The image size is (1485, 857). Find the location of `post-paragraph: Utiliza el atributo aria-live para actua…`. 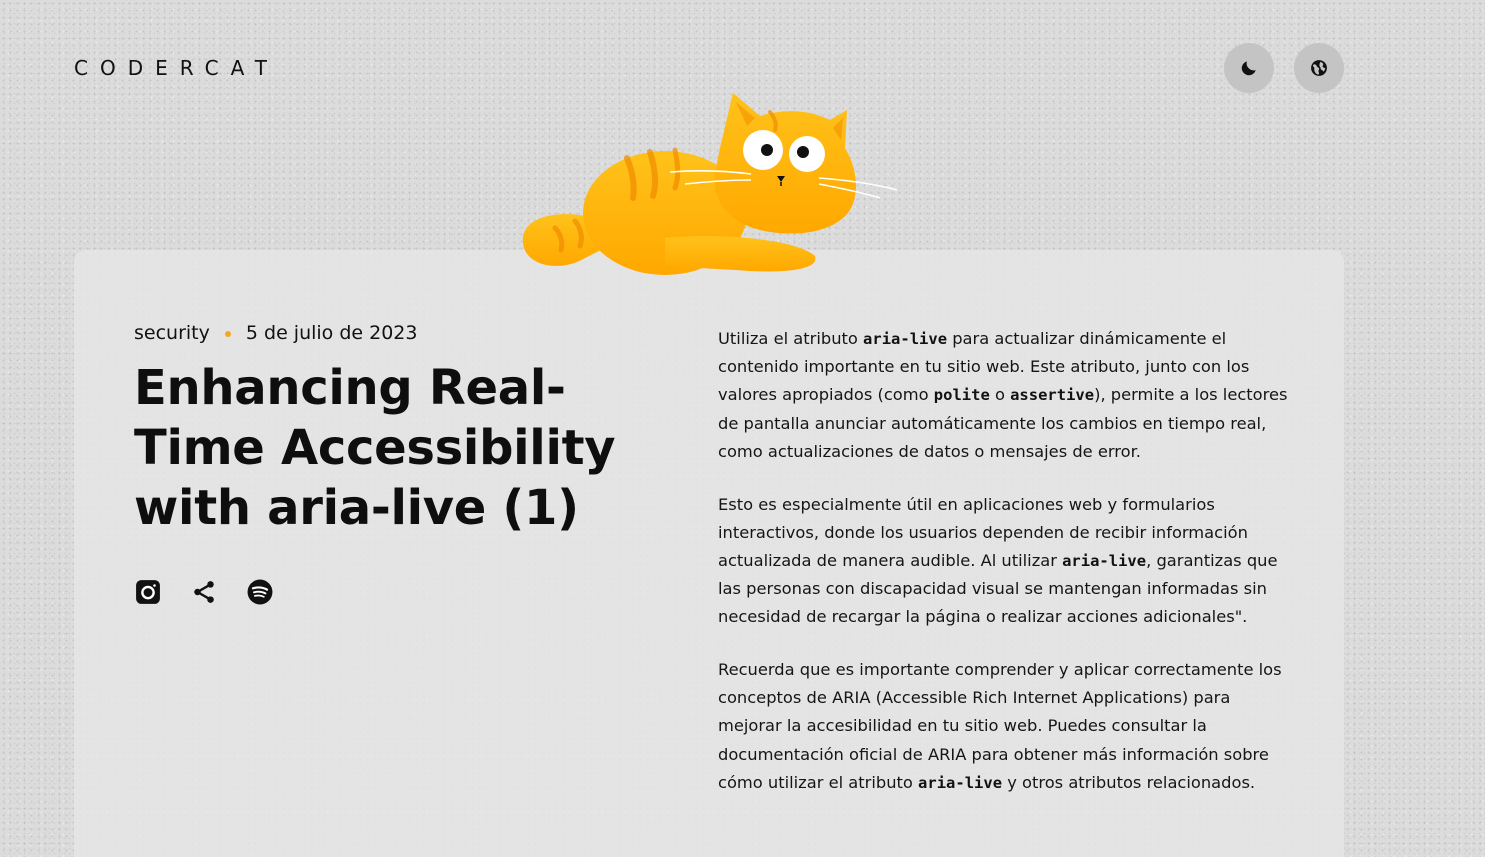

post-paragraph: Utiliza el atributo aria-live para actua… is located at coordinates (1003, 395).